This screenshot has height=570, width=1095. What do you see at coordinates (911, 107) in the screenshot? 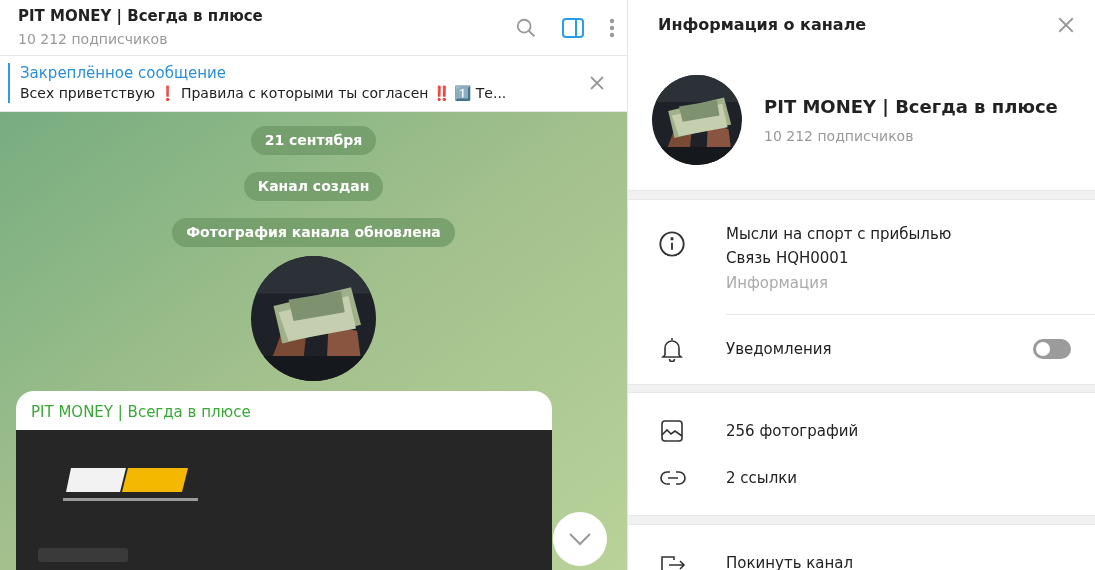
I see `channel-name: PIT MONEY | Всегда в плюсе` at bounding box center [911, 107].